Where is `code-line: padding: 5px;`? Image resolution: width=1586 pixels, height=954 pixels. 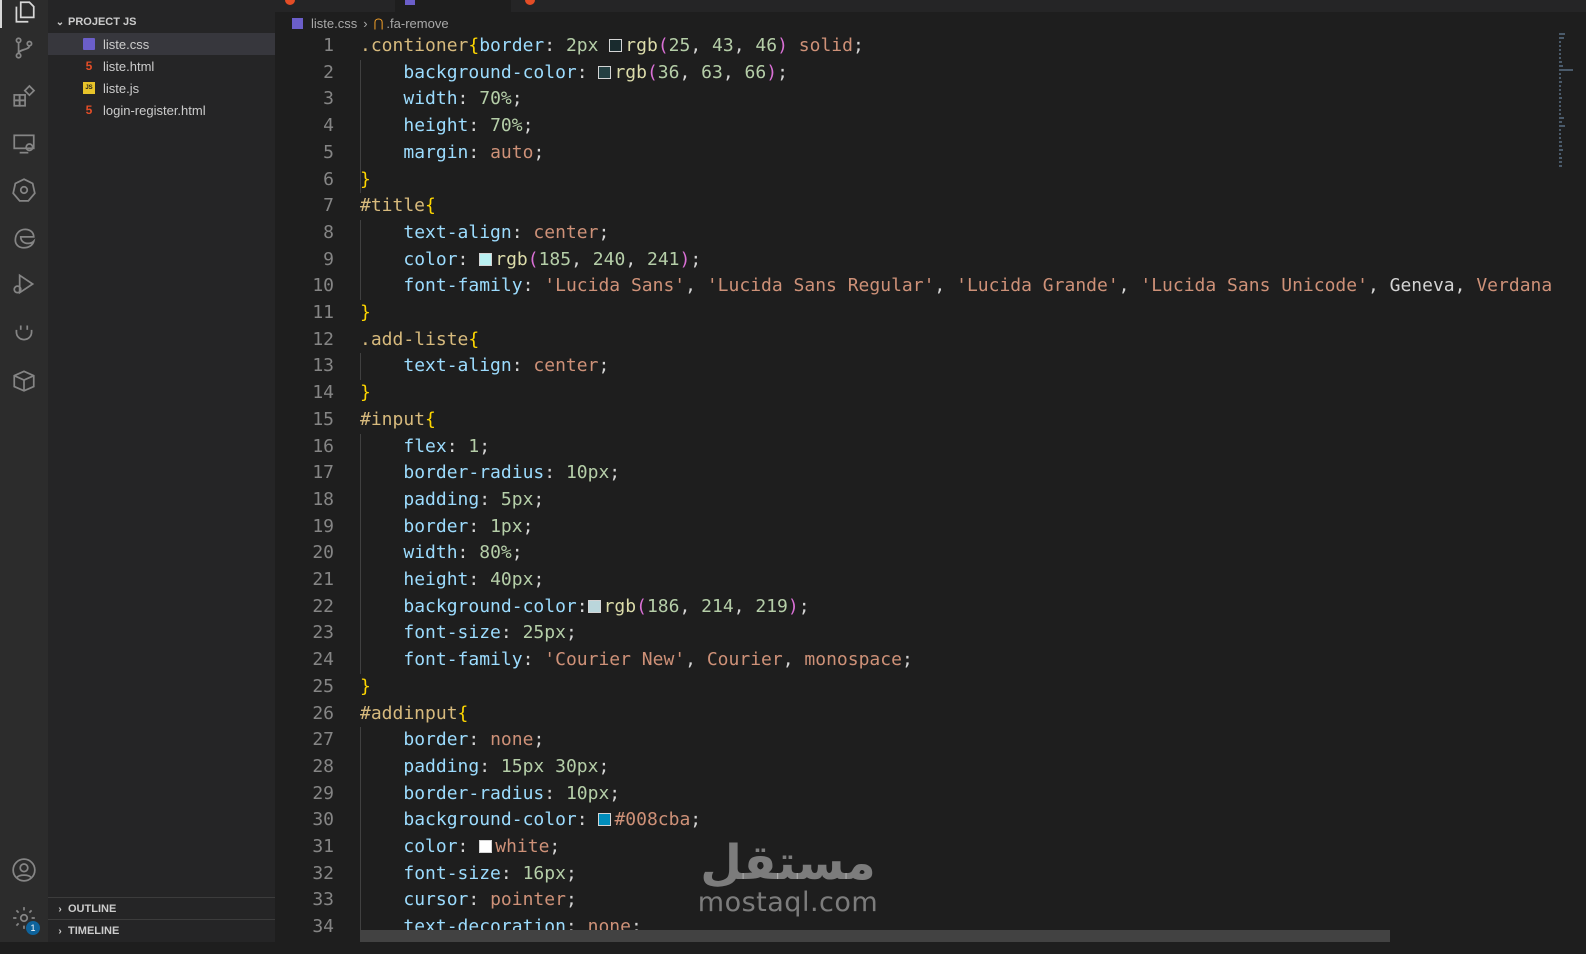
code-line: padding: 5px; is located at coordinates (452, 500).